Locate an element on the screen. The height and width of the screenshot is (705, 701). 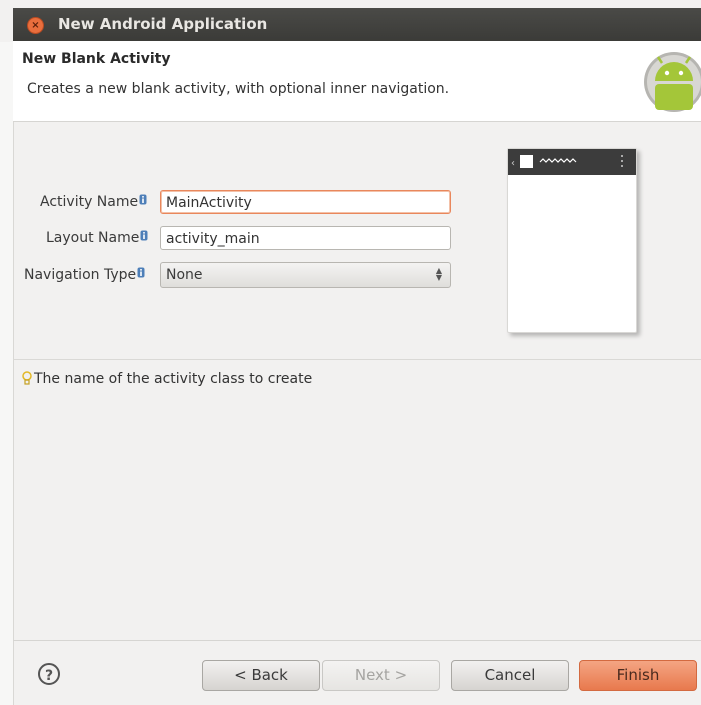
close-button: × is located at coordinates (35, 25).